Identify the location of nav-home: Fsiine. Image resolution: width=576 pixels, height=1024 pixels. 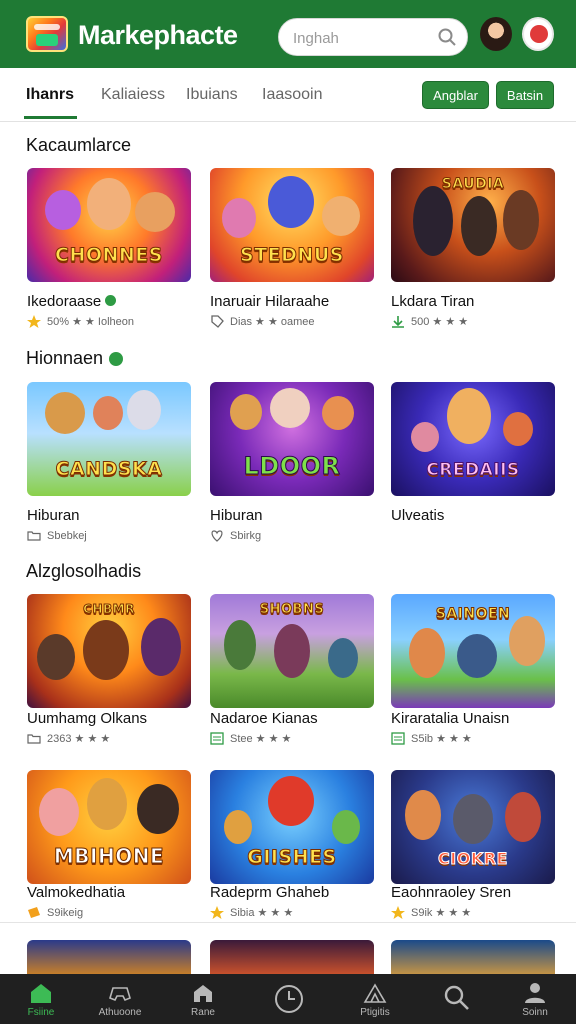
(41, 999).